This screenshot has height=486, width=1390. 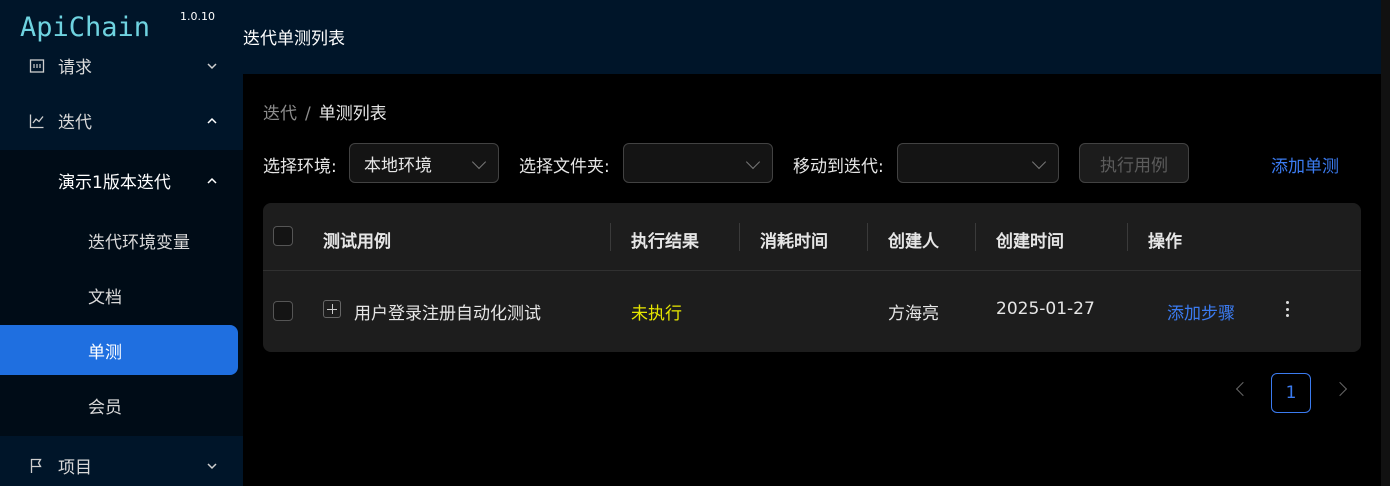 What do you see at coordinates (838, 167) in the screenshot?
I see `move-select-label: 移动到迭代:` at bounding box center [838, 167].